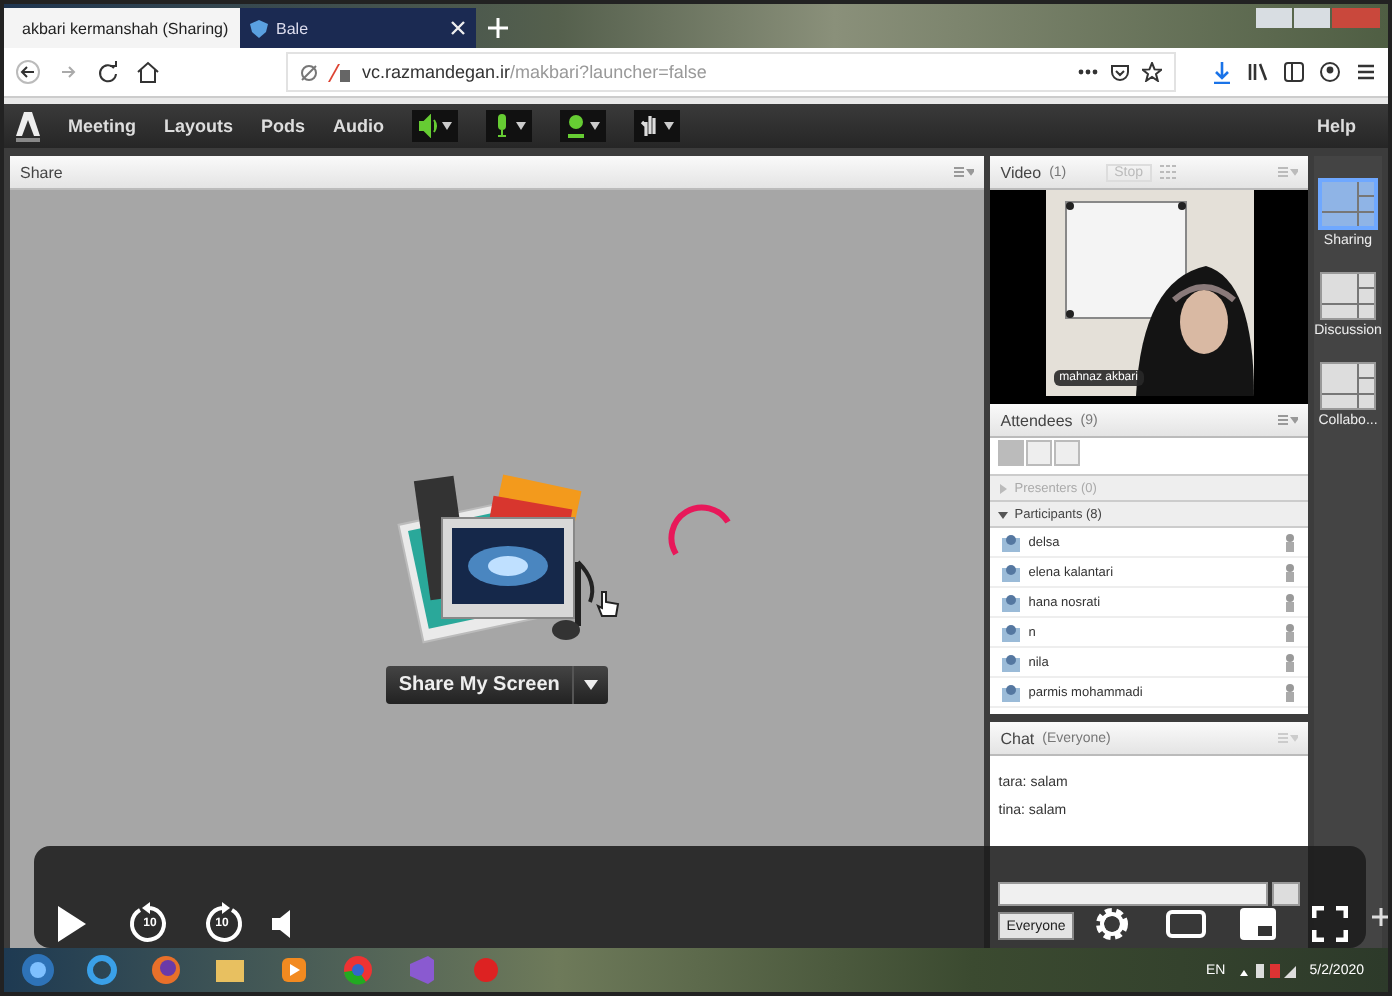 The width and height of the screenshot is (1392, 996). What do you see at coordinates (428, 126) in the screenshot?
I see `speaker-icon` at bounding box center [428, 126].